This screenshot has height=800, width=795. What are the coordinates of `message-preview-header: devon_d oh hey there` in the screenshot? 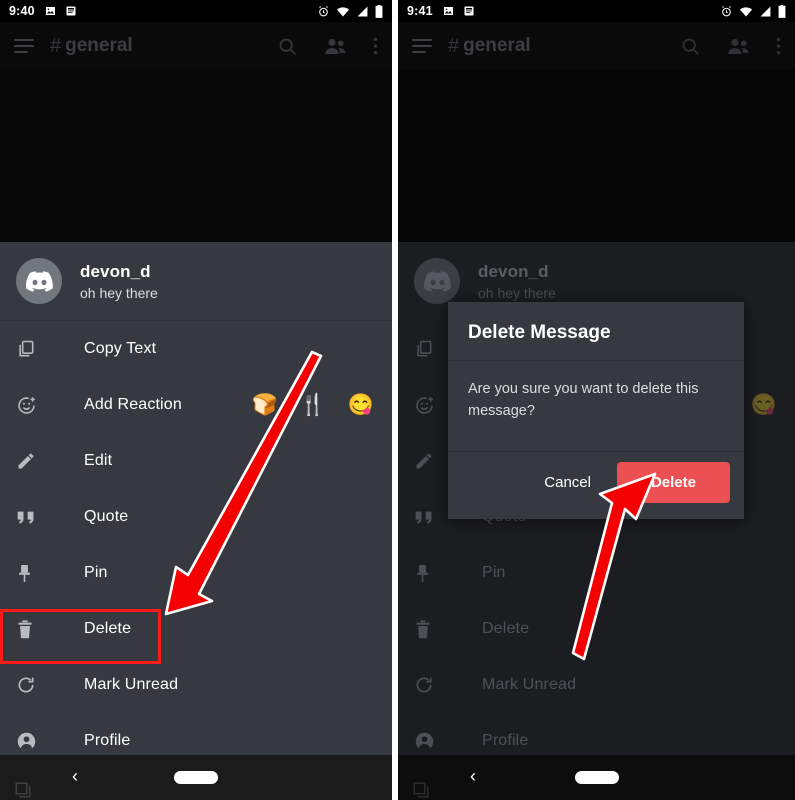 It's located at (196, 281).